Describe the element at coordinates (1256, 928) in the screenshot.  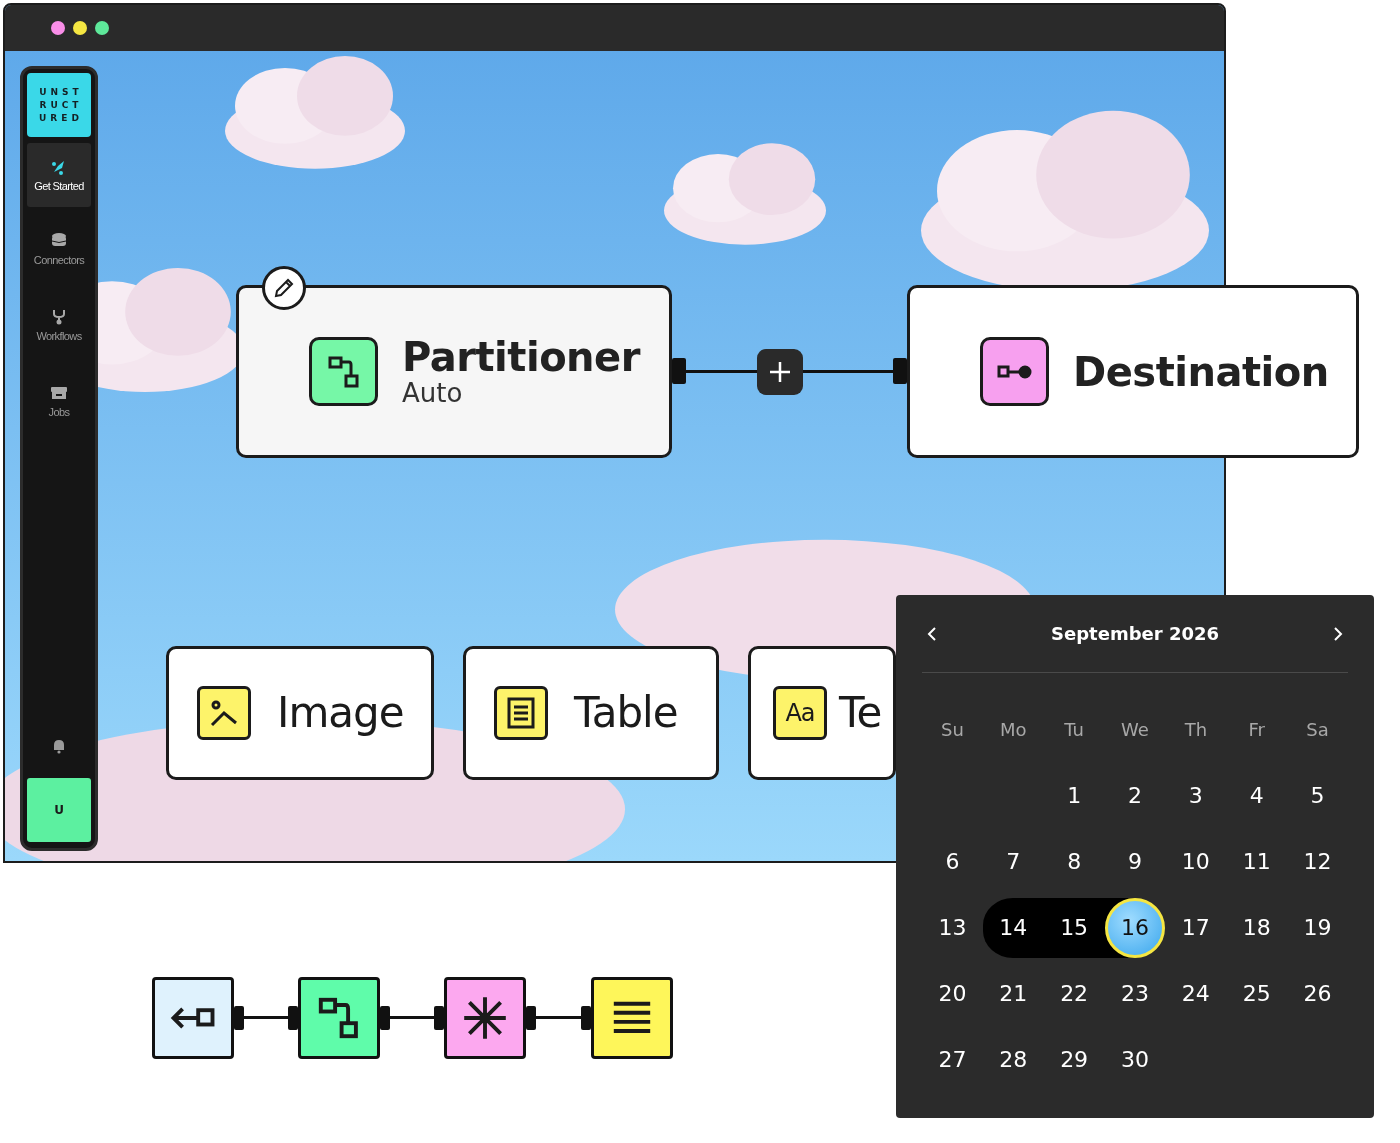
I see `calendar-day: 18` at that location.